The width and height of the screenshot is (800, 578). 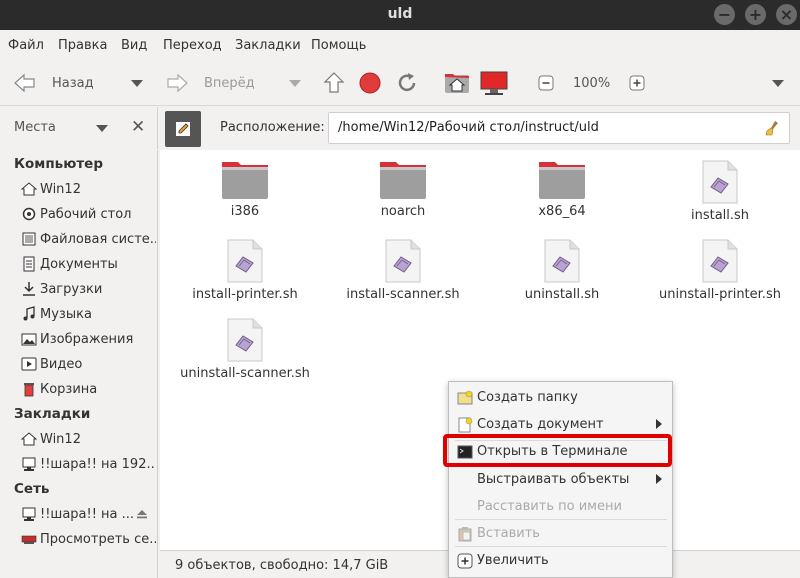 I want to click on pencil-icon, so click(x=183, y=129).